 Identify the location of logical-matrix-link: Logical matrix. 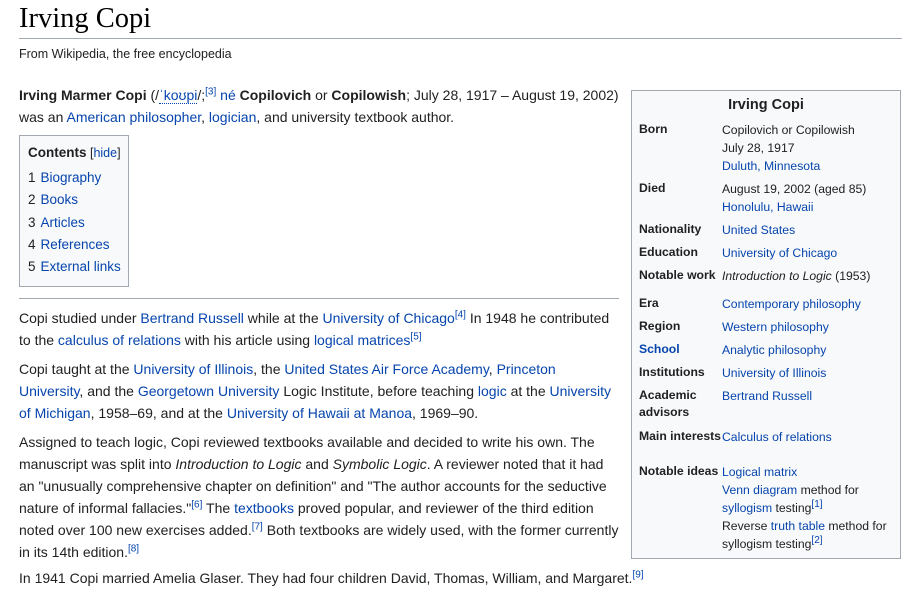
(759, 472).